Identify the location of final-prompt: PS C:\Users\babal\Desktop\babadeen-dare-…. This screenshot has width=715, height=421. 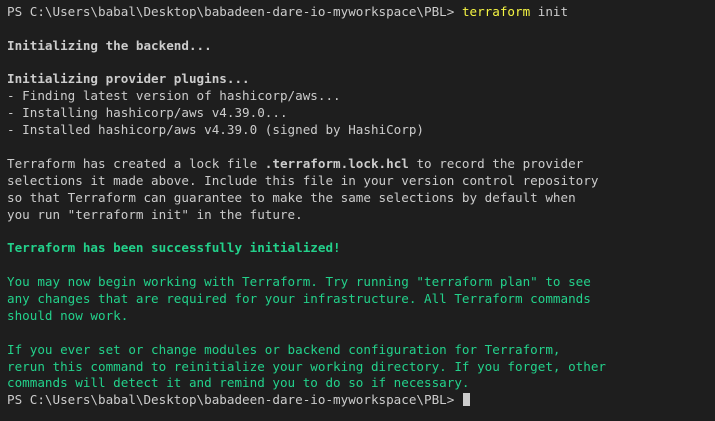
(234, 400).